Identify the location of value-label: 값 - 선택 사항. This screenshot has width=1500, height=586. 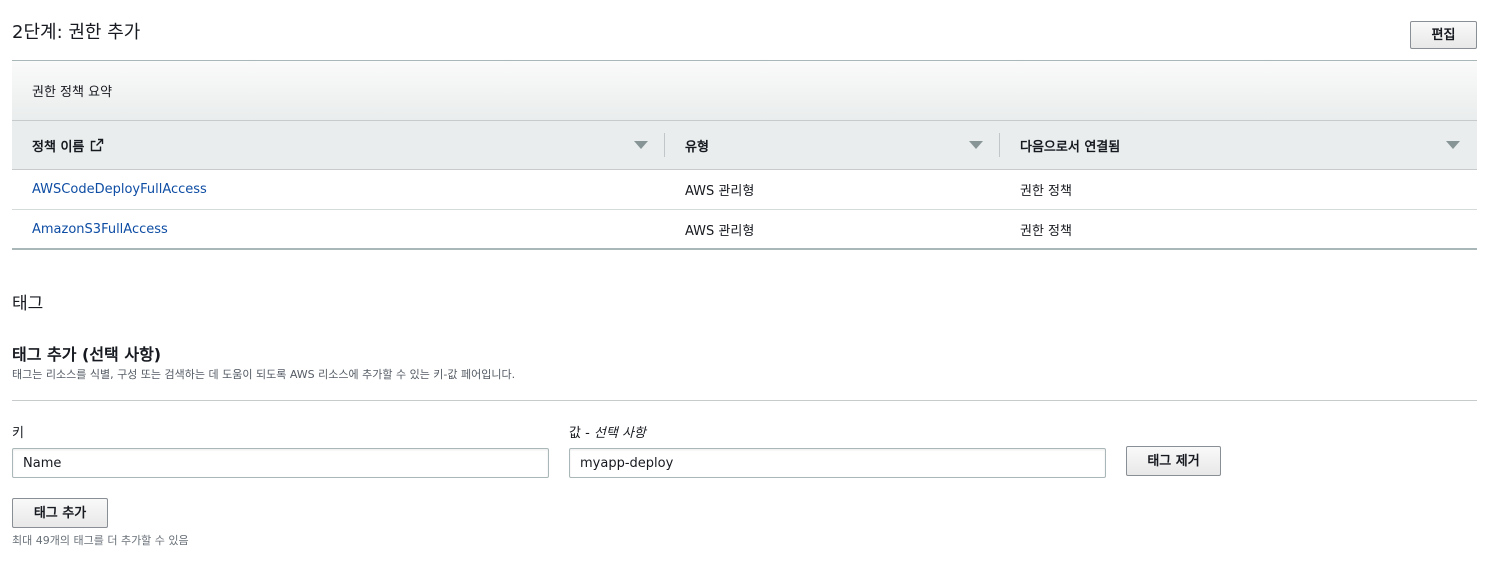
(607, 431).